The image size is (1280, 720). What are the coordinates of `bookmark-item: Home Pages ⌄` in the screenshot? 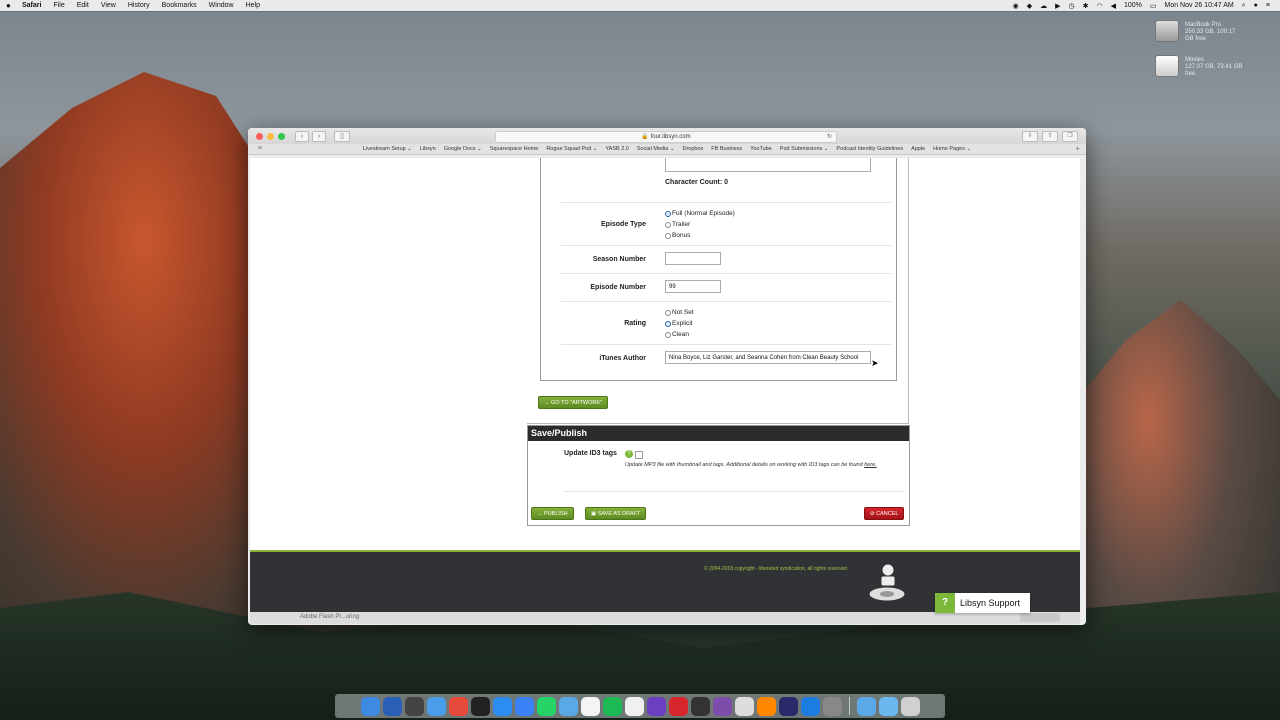 It's located at (952, 149).